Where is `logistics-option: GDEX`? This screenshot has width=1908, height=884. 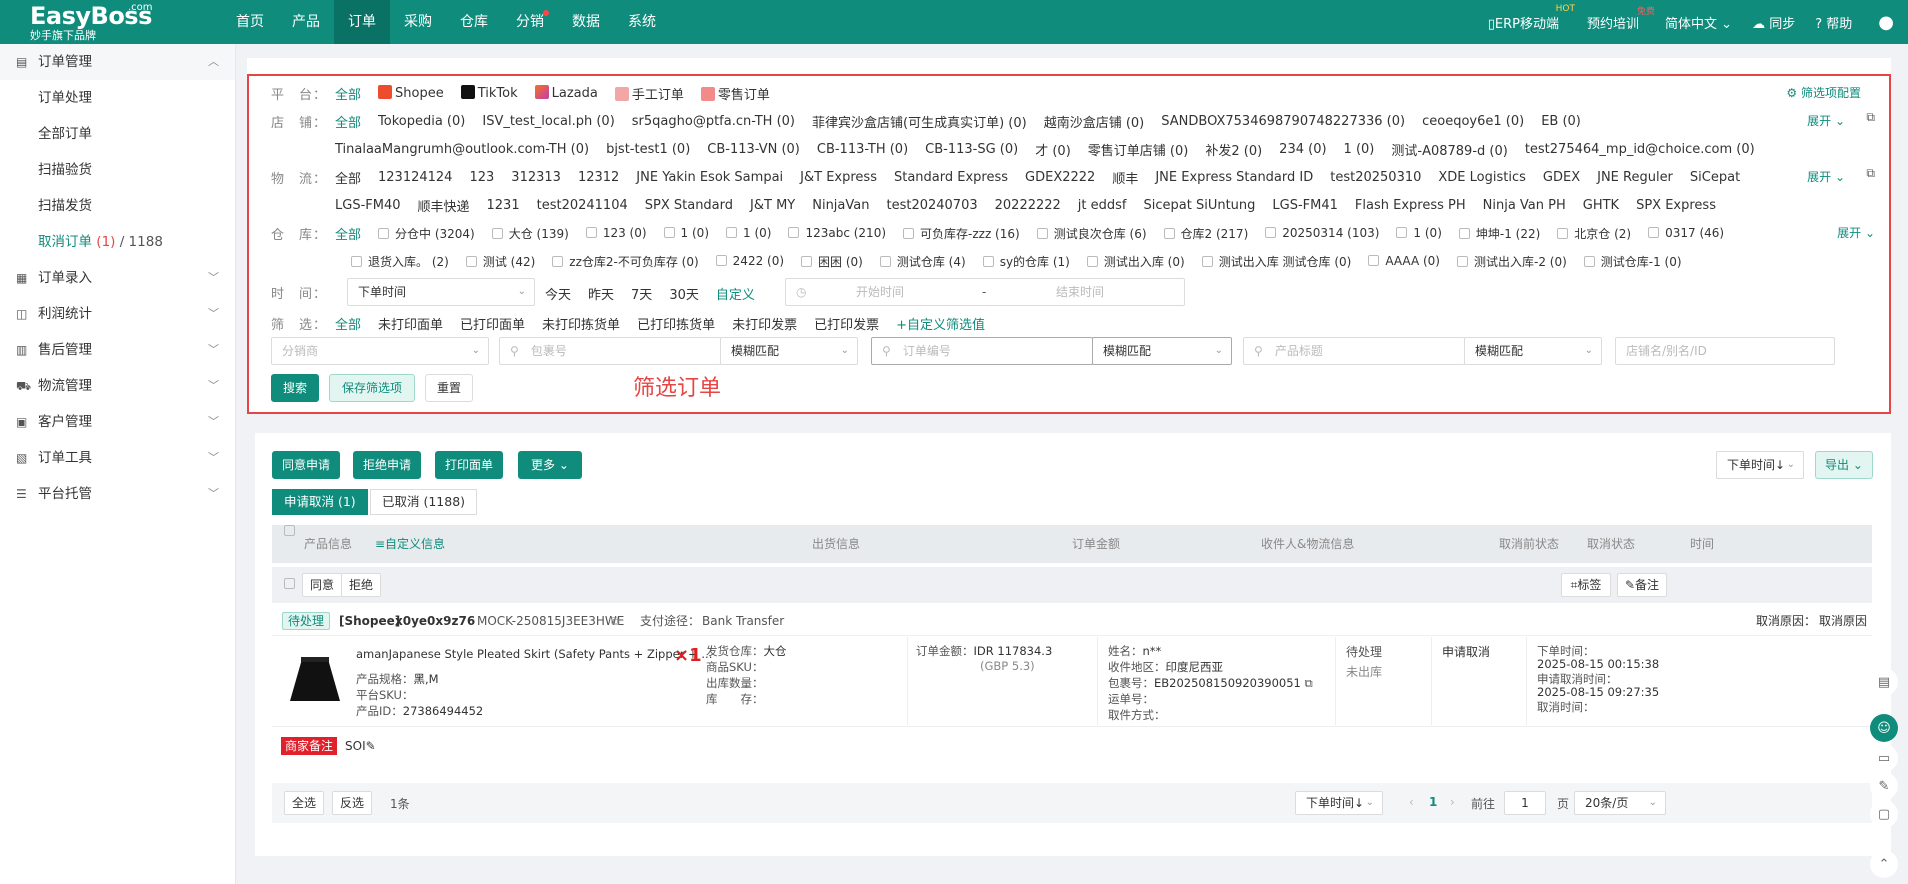 logistics-option: GDEX is located at coordinates (1561, 177).